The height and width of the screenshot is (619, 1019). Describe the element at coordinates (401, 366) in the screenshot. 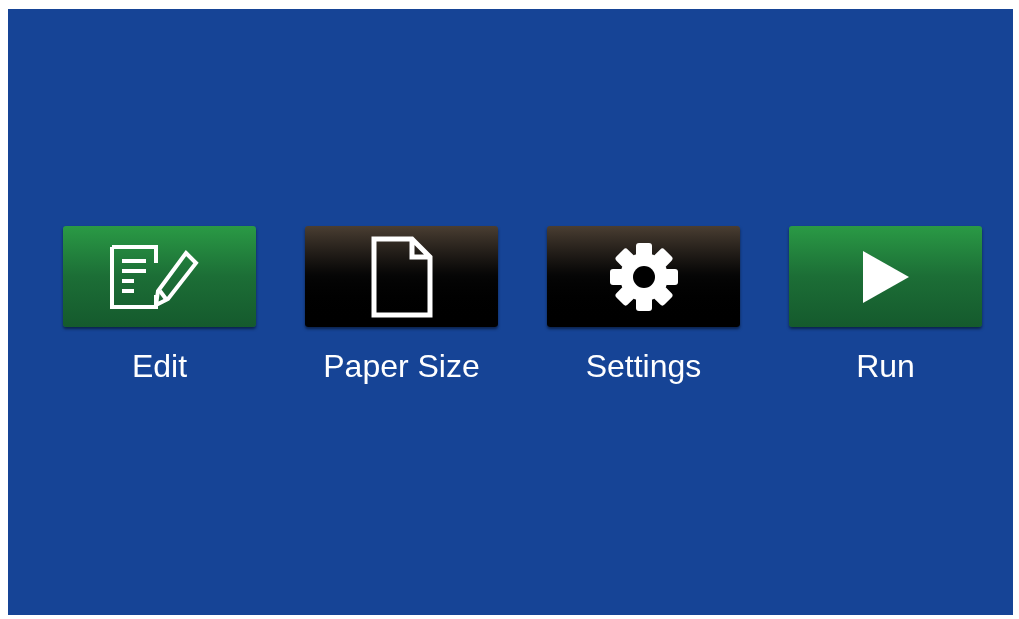

I see `menu-label: Paper Size` at that location.